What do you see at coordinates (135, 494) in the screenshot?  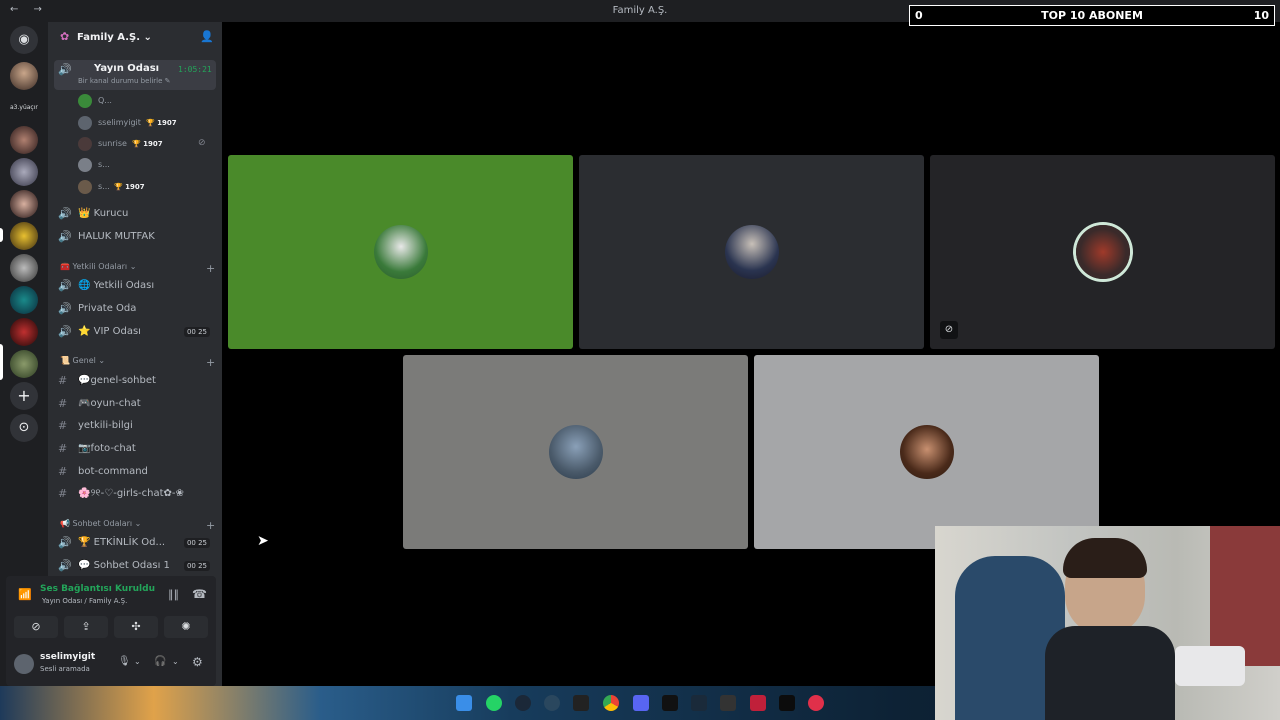 I see `text-channel: # 🌸୨୧-♡-girls-chat✿-❀` at bounding box center [135, 494].